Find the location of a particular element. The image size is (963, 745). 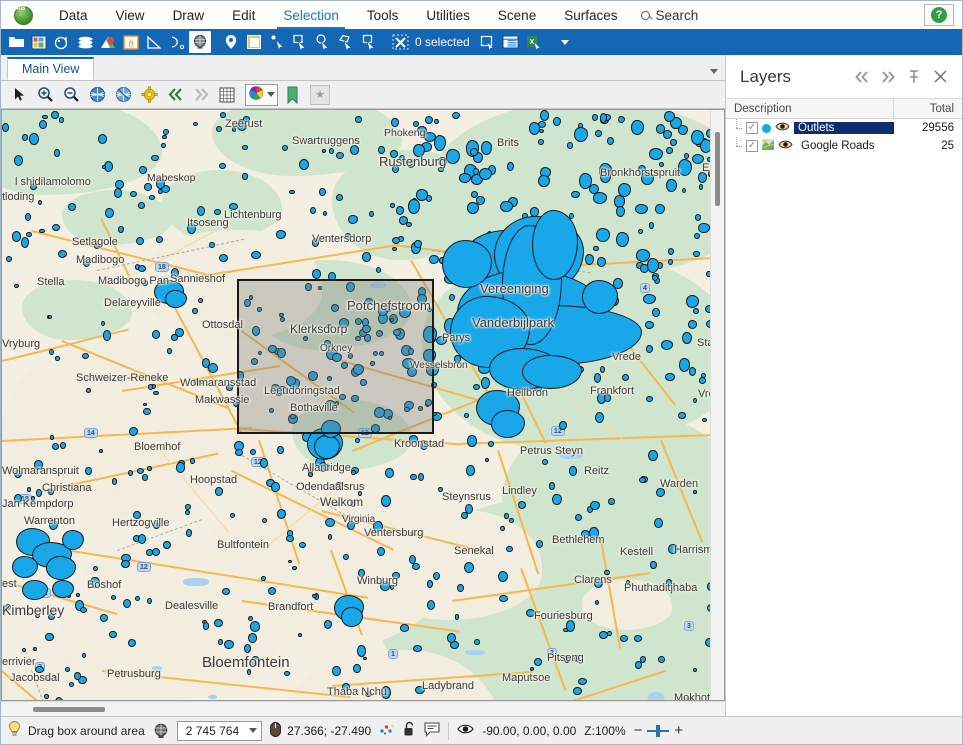

help-button: ? is located at coordinates (939, 15).